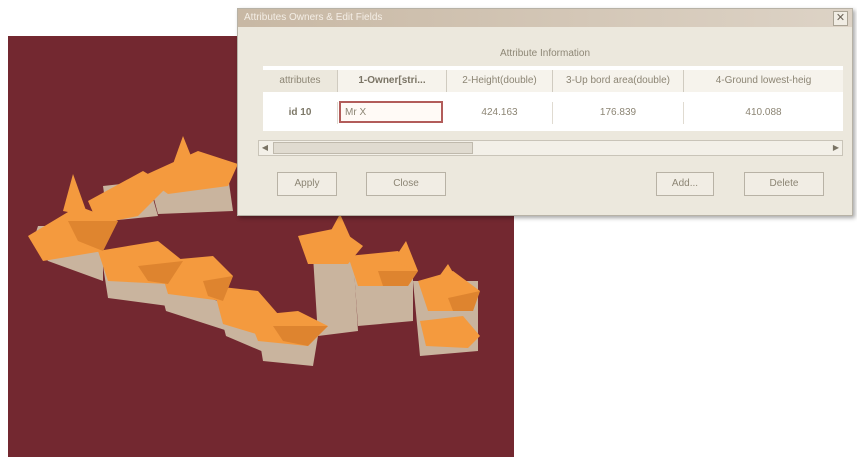  I want to click on dialog-titlebar: Attributes Owners & Edit Fields ✕, so click(545, 18).